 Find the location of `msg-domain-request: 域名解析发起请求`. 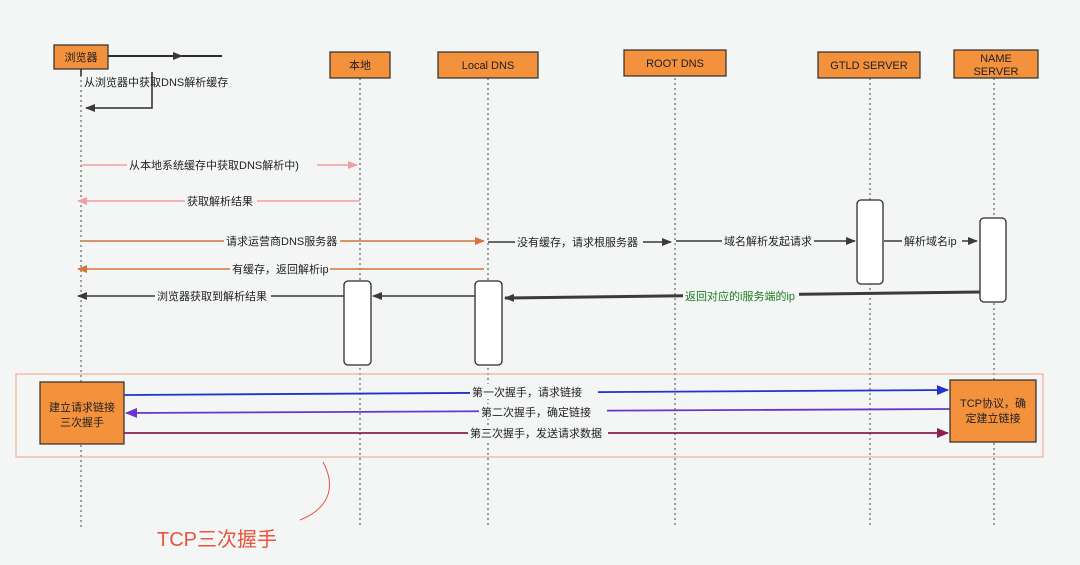

msg-domain-request: 域名解析发起请求 is located at coordinates (768, 241).